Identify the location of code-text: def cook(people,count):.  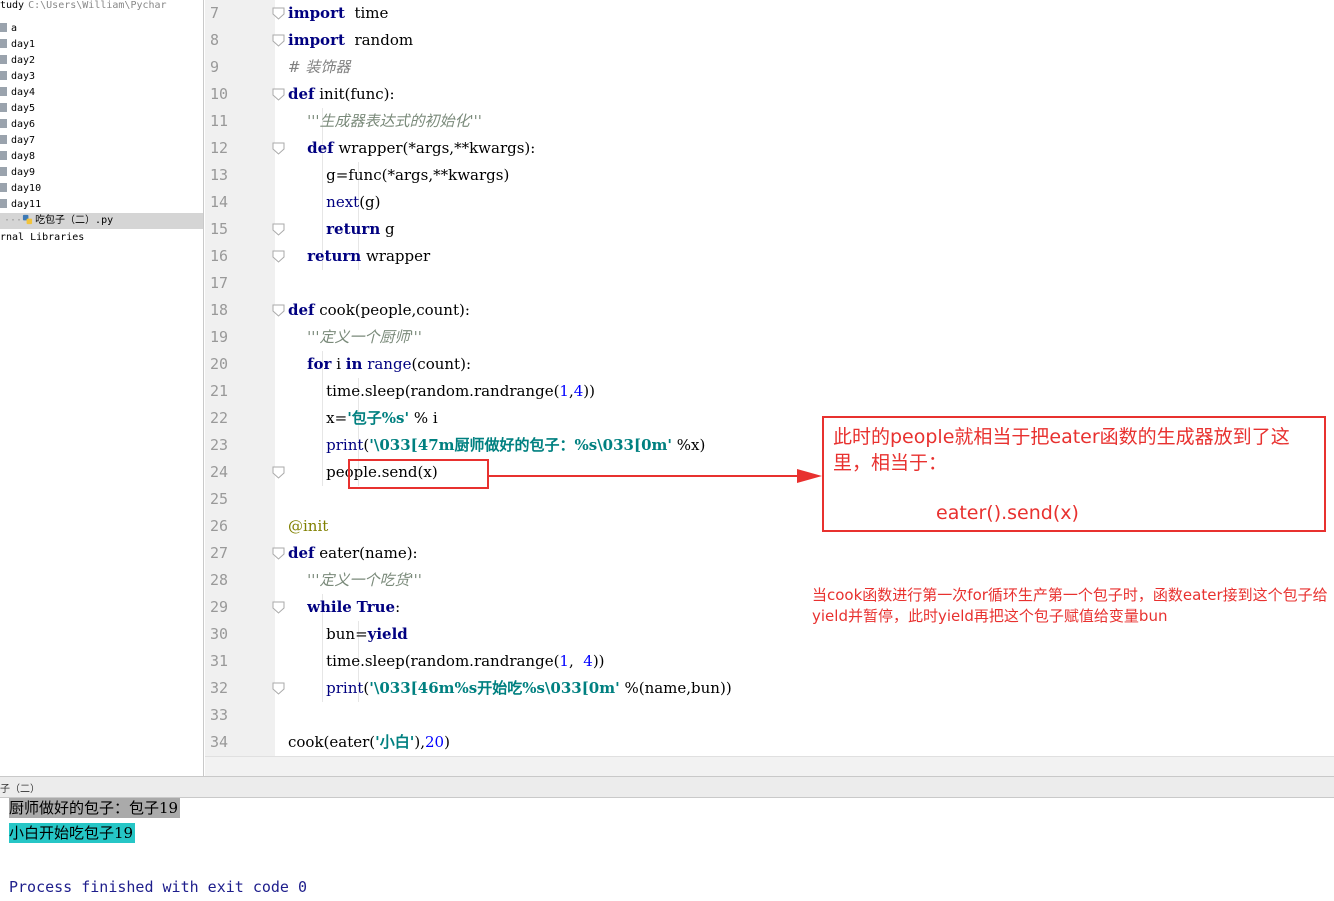
(379, 310).